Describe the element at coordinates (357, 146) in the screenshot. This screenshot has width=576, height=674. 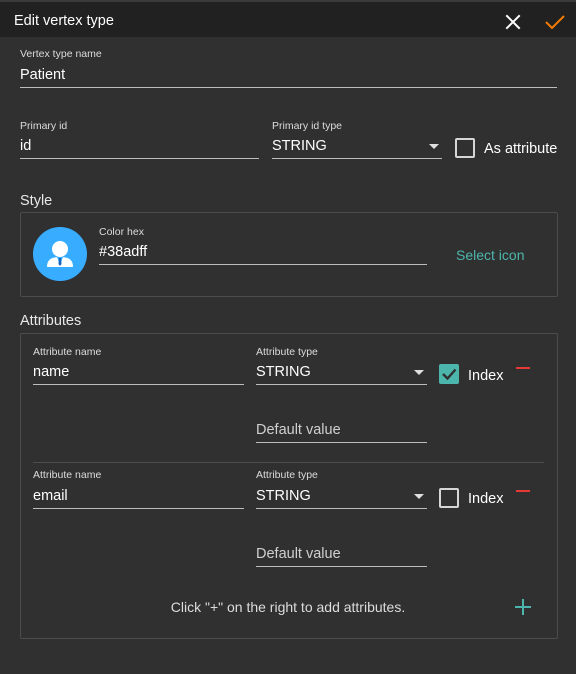
I see `primary-id-type-select: STRING` at that location.